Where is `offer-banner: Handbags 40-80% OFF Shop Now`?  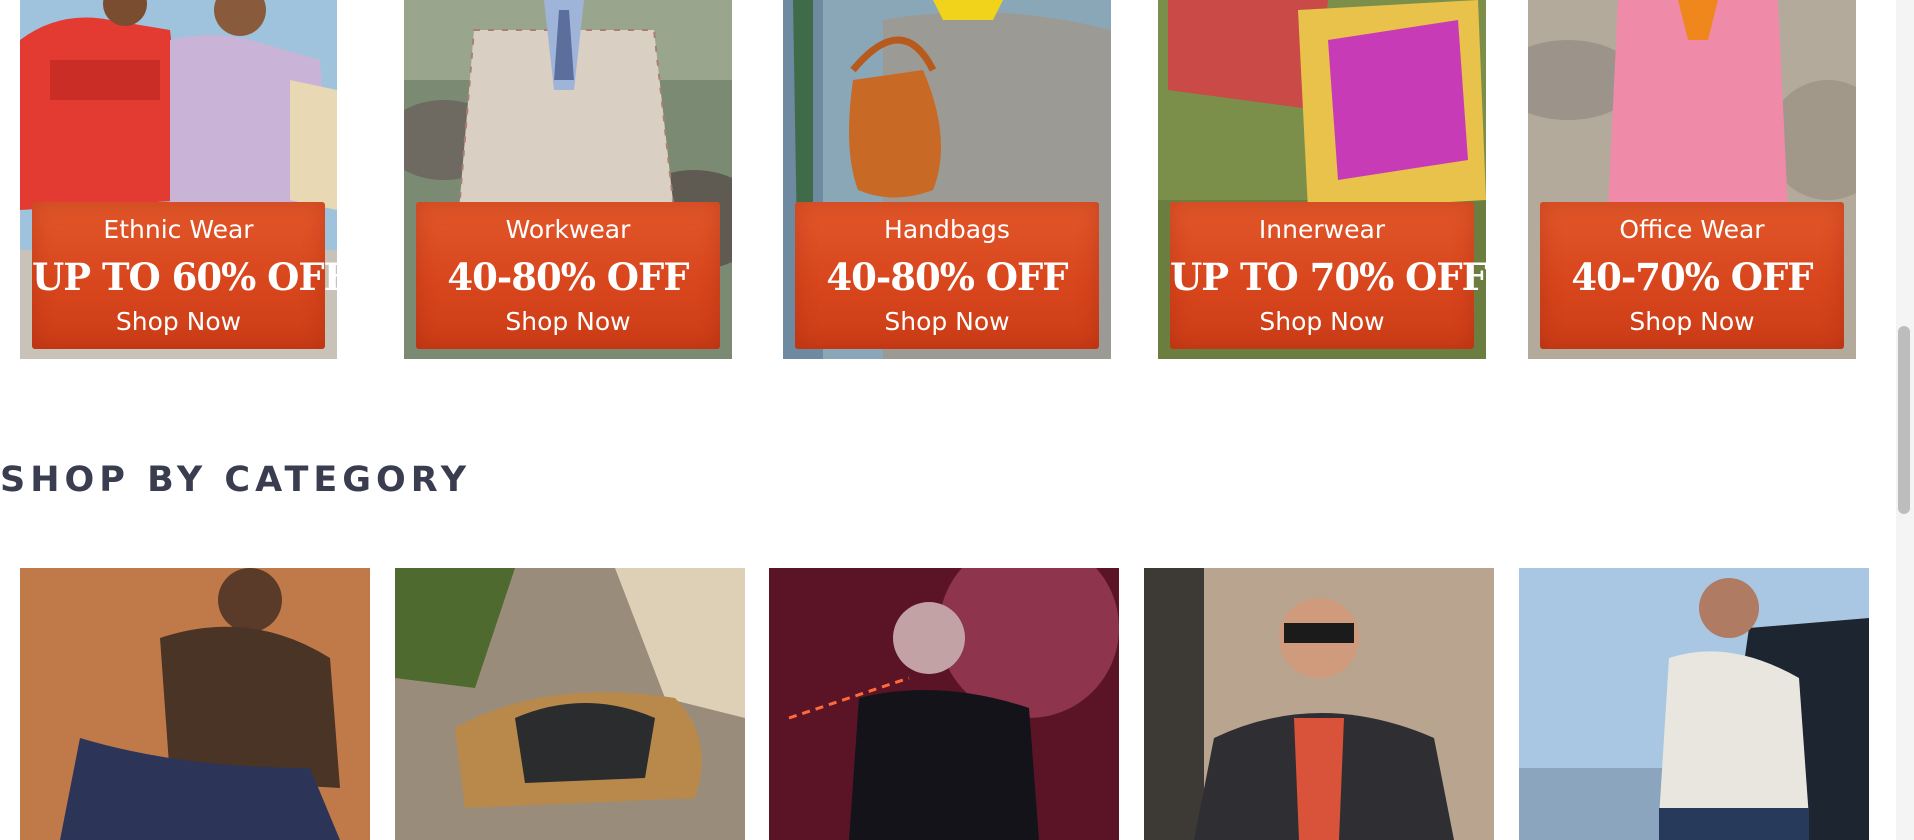
offer-banner: Handbags 40-80% OFF Shop Now is located at coordinates (947, 275).